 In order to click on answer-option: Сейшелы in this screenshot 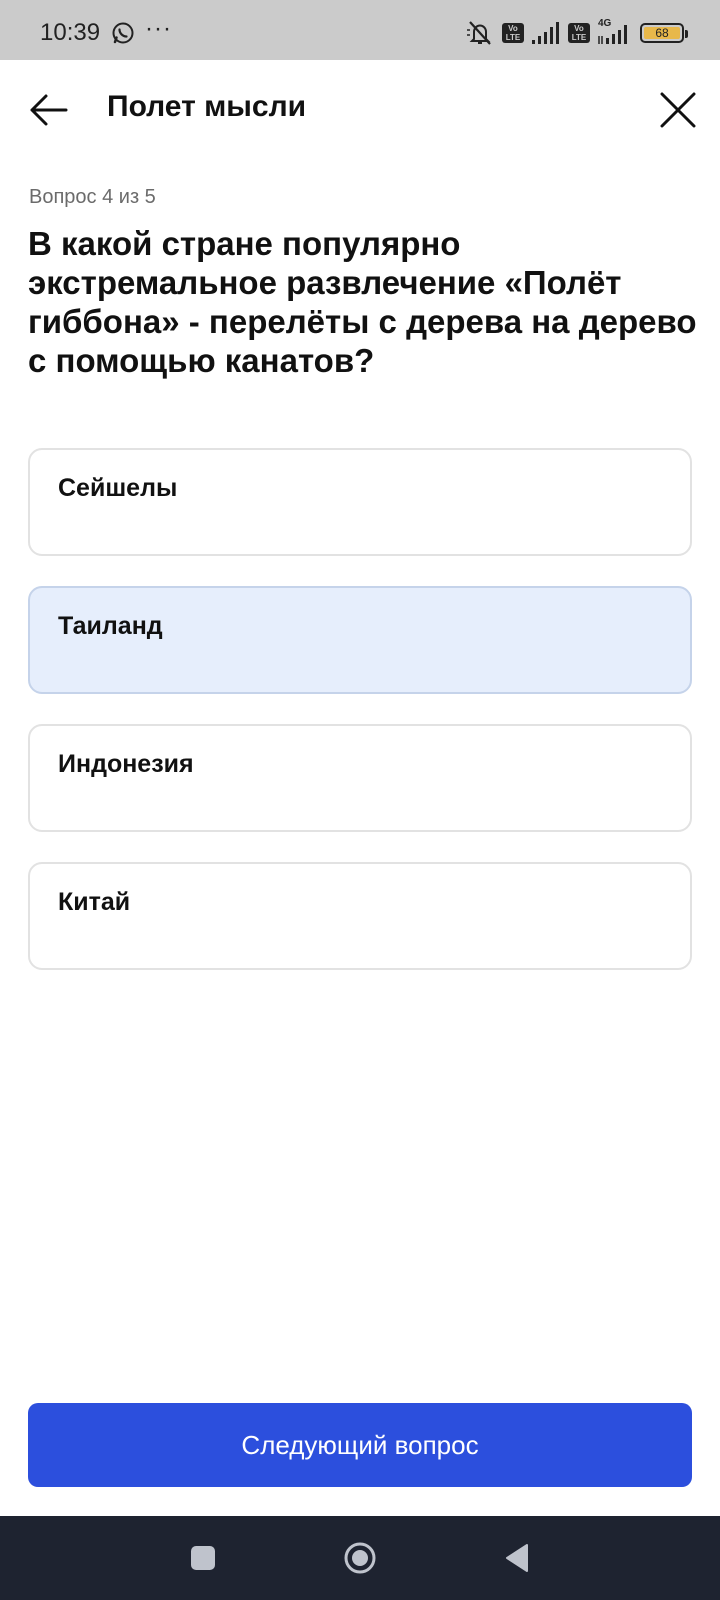, I will do `click(360, 502)`.